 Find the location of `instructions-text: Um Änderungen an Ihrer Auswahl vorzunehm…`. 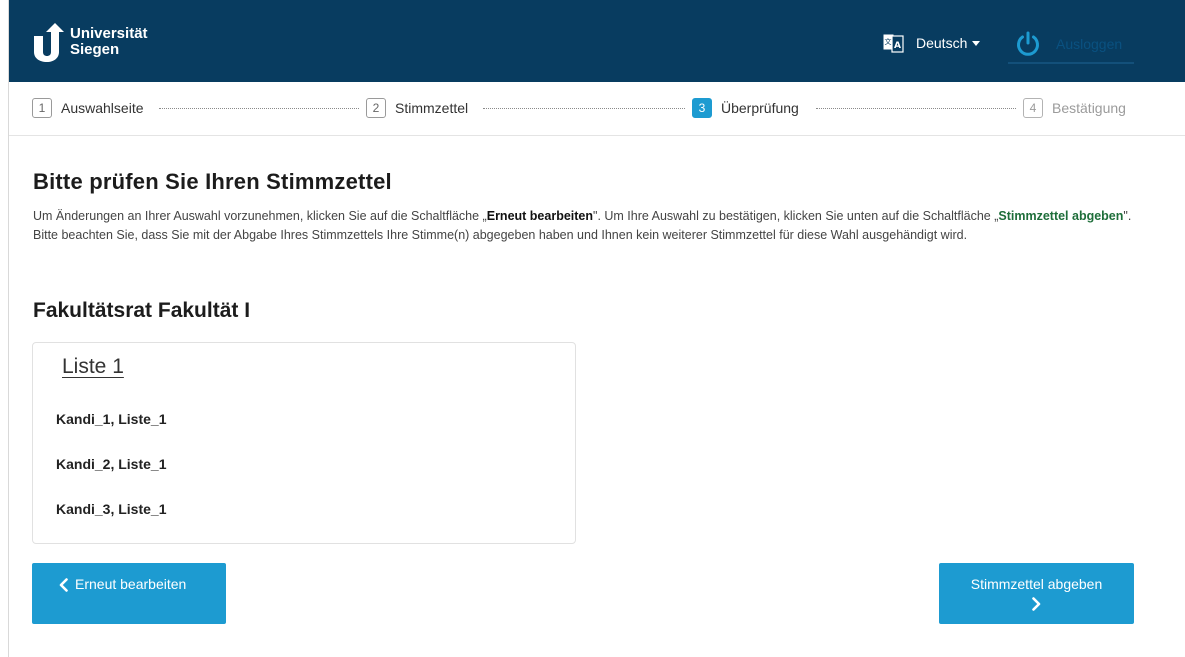

instructions-text: Um Änderungen an Ihrer Auswahl vorzunehm… is located at coordinates (583, 226).